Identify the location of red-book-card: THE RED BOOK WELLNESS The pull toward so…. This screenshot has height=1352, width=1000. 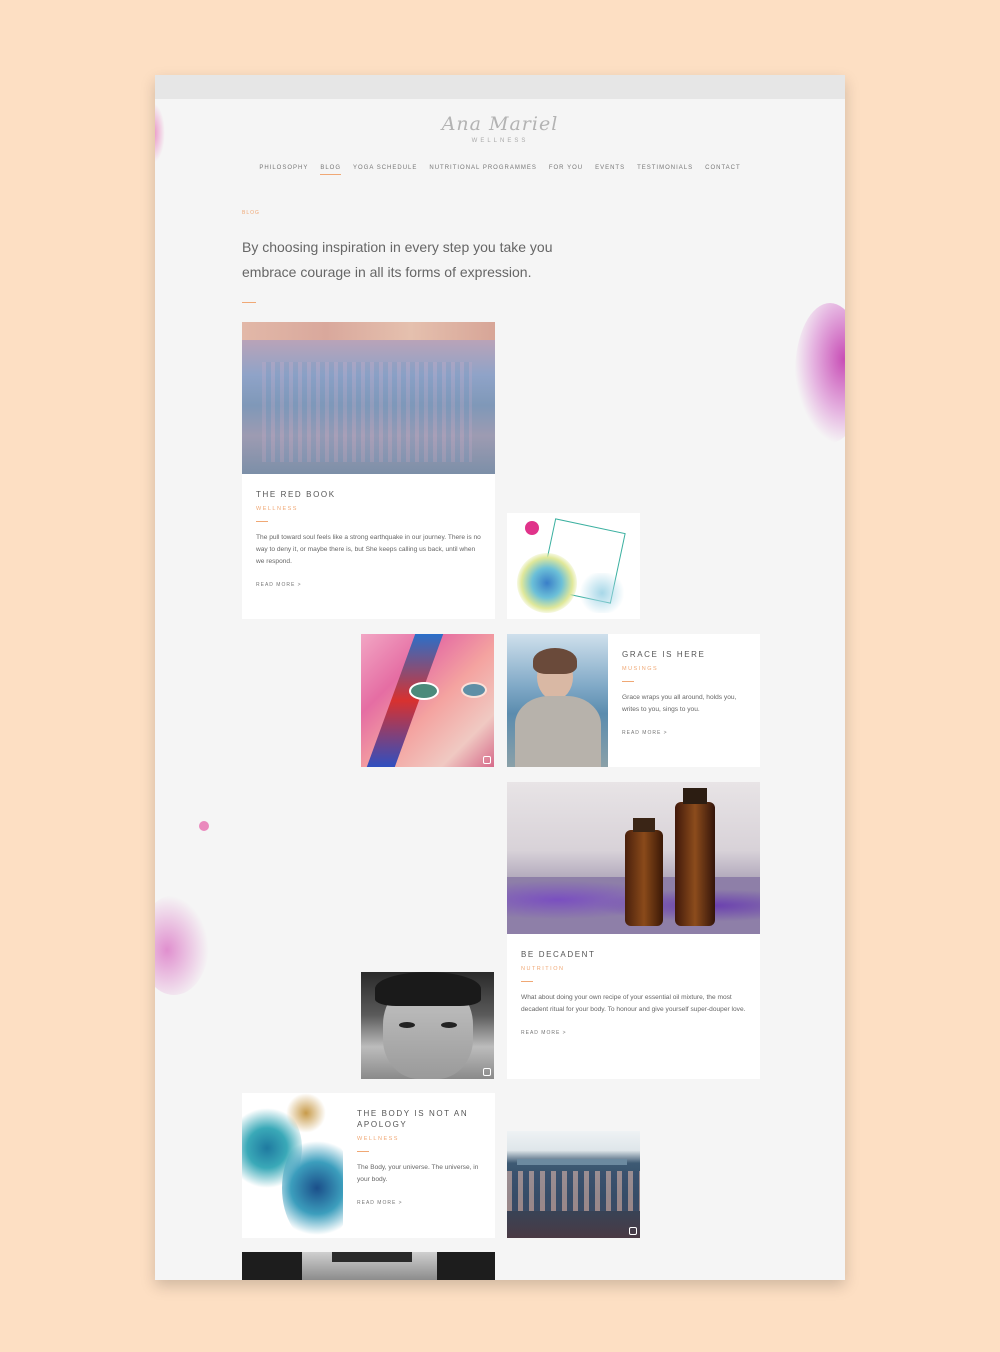
(368, 546).